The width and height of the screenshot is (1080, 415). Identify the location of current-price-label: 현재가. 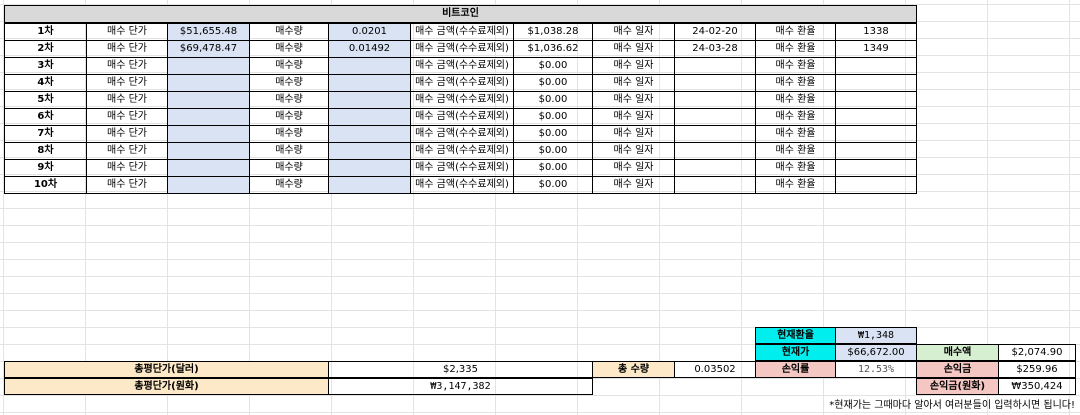
(795, 352).